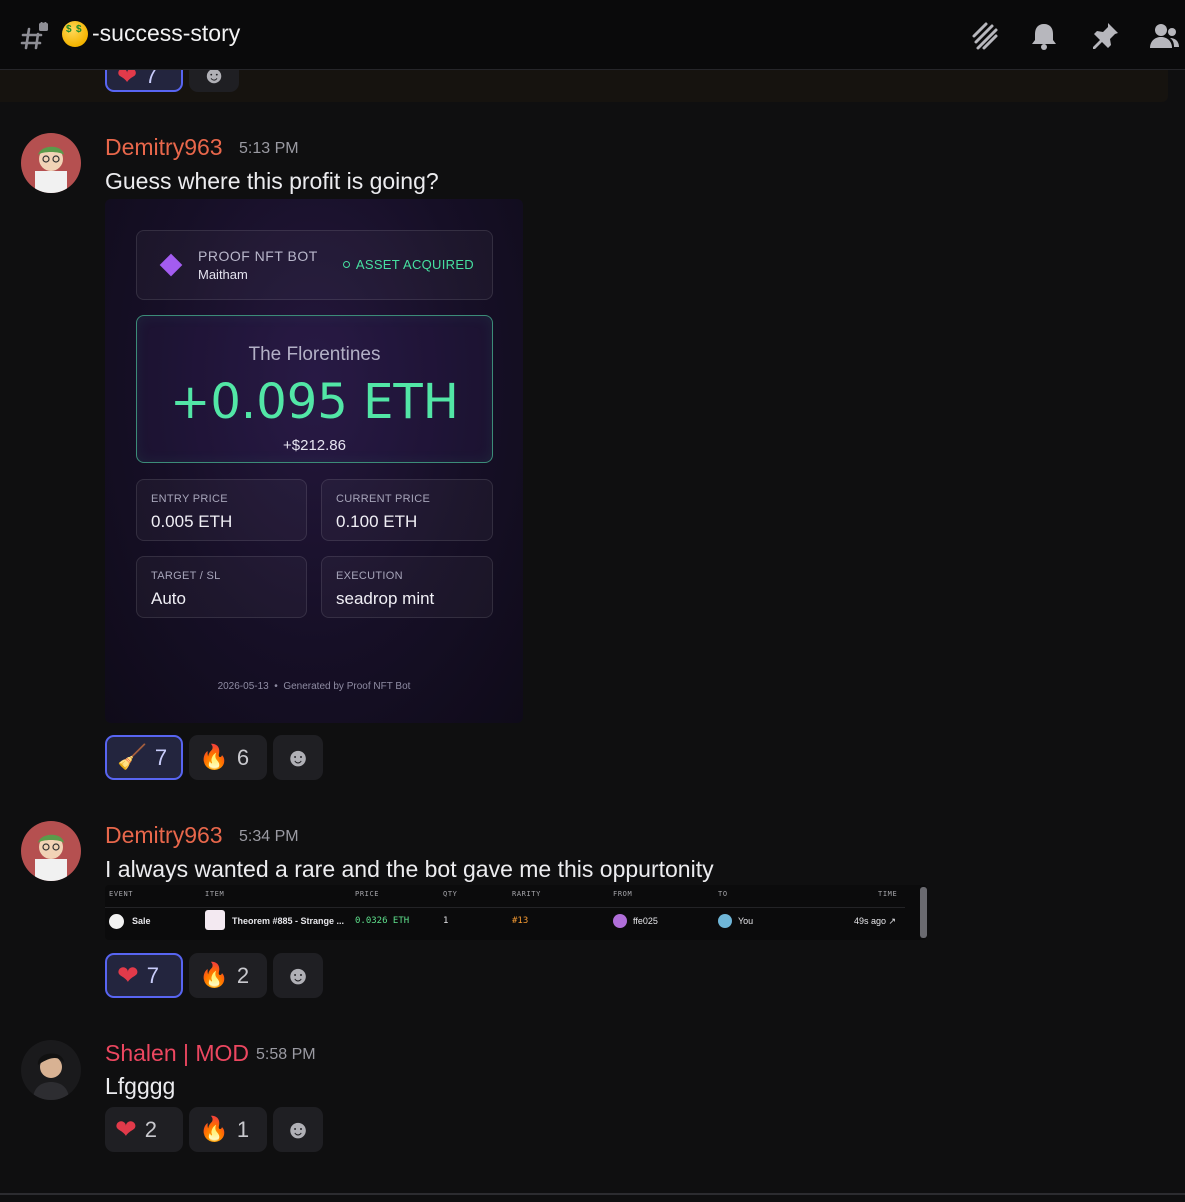  Describe the element at coordinates (151, 33) in the screenshot. I see `channel-name: -success-story` at that location.